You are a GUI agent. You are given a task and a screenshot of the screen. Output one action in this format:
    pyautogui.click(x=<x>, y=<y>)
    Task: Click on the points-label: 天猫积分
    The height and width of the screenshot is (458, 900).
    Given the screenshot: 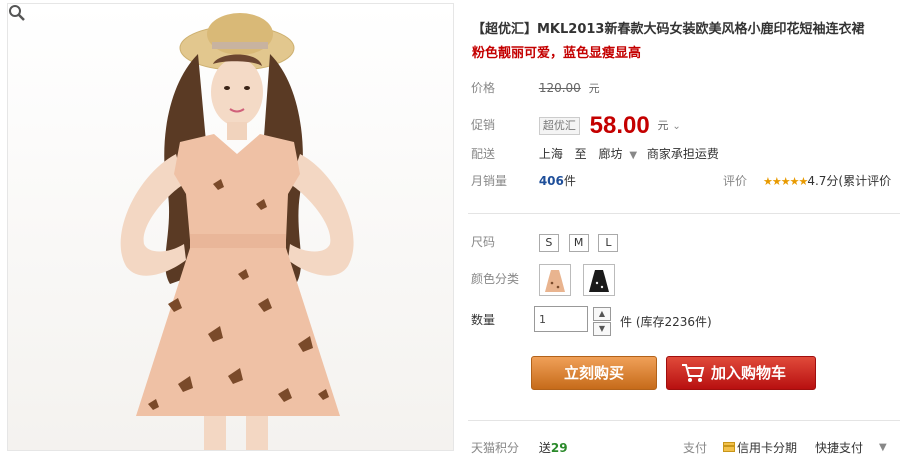 What is the action you would take?
    pyautogui.click(x=495, y=448)
    